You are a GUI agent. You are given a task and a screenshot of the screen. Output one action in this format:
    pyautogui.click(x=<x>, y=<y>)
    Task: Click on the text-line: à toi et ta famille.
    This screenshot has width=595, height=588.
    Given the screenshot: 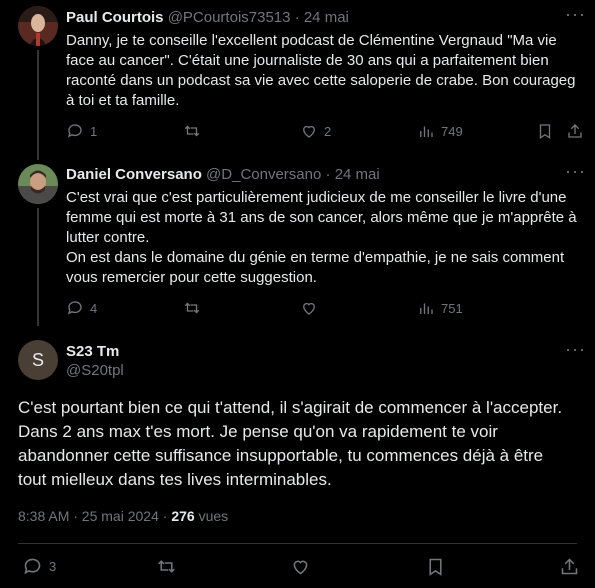 What is the action you would take?
    pyautogui.click(x=123, y=100)
    